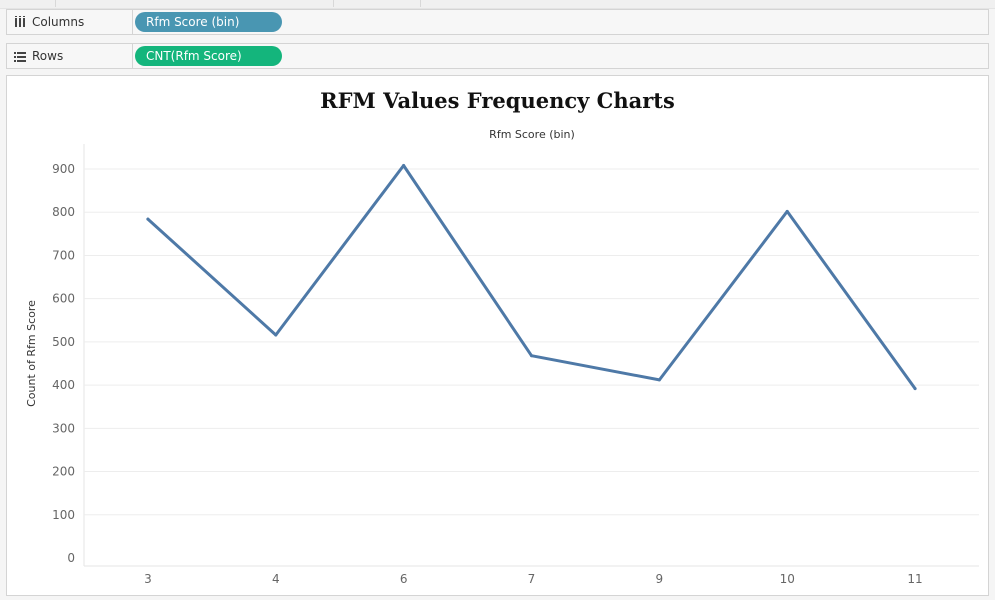 The width and height of the screenshot is (995, 600). I want to click on y-tick-label: 500, so click(63, 342).